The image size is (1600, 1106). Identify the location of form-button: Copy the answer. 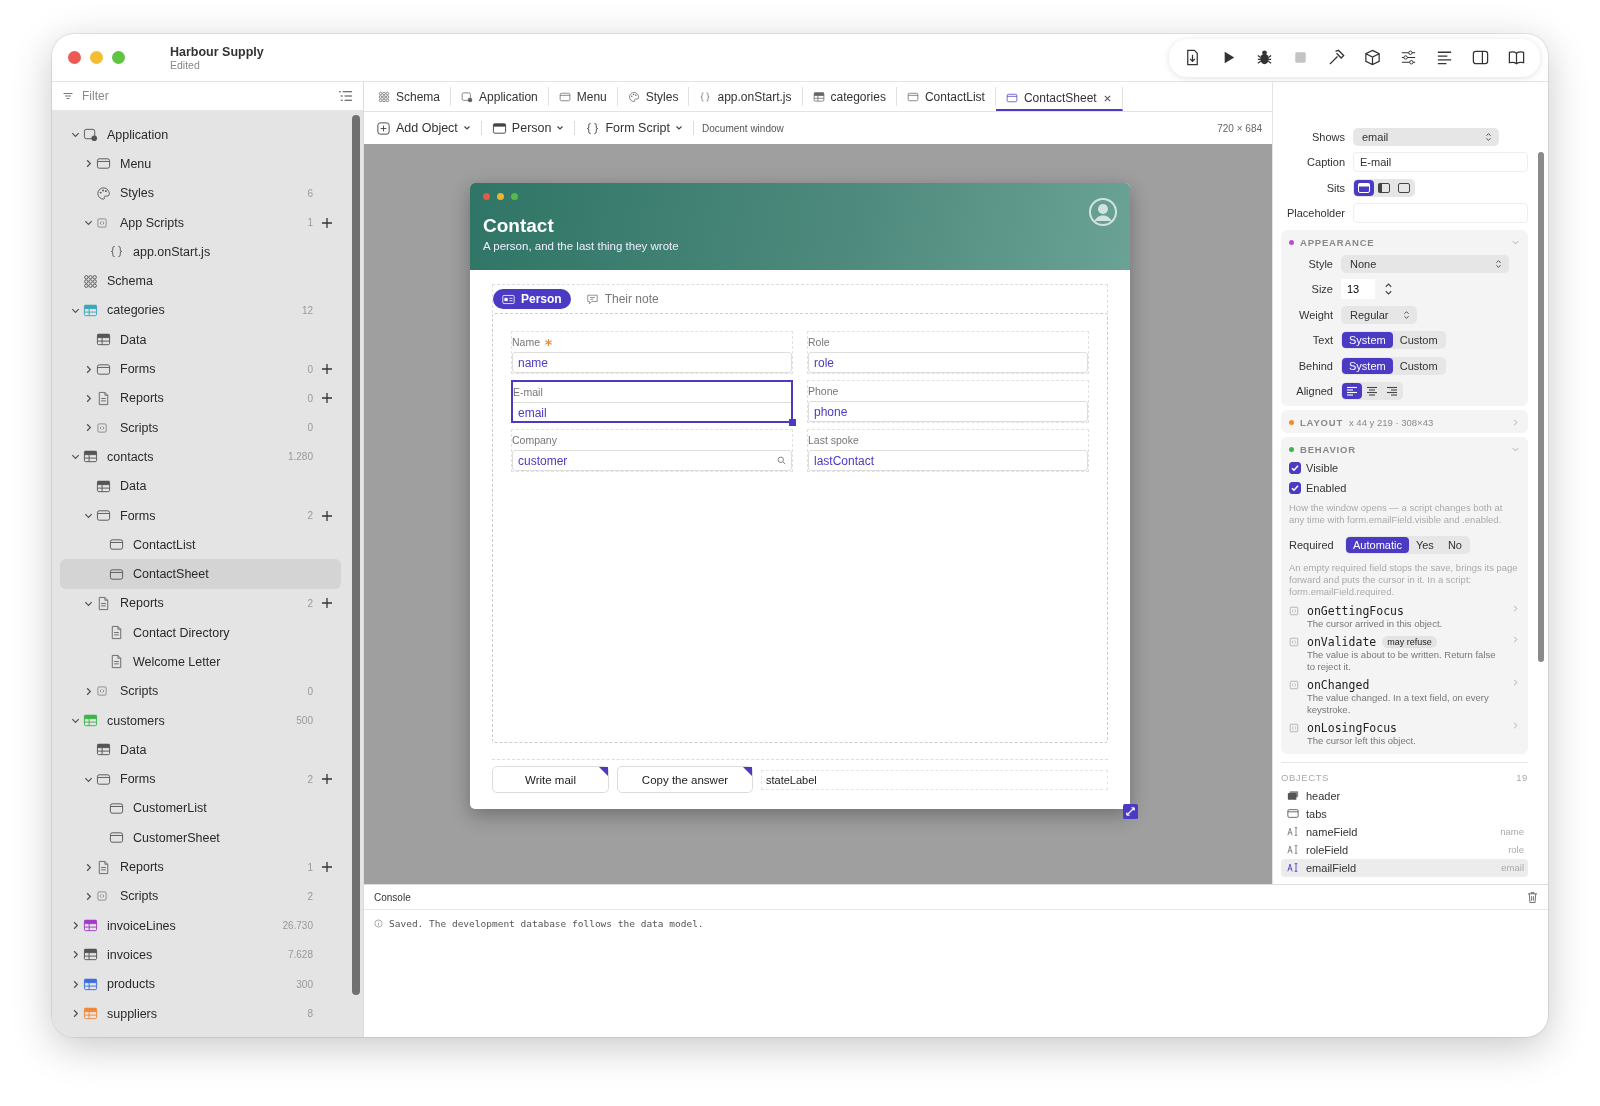
(685, 779).